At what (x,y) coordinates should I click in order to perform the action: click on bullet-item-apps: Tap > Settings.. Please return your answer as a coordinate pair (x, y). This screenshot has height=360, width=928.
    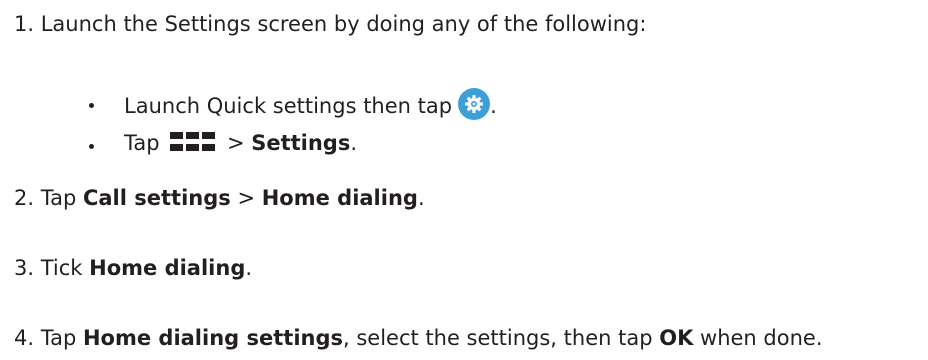
    Looking at the image, I should click on (240, 143).